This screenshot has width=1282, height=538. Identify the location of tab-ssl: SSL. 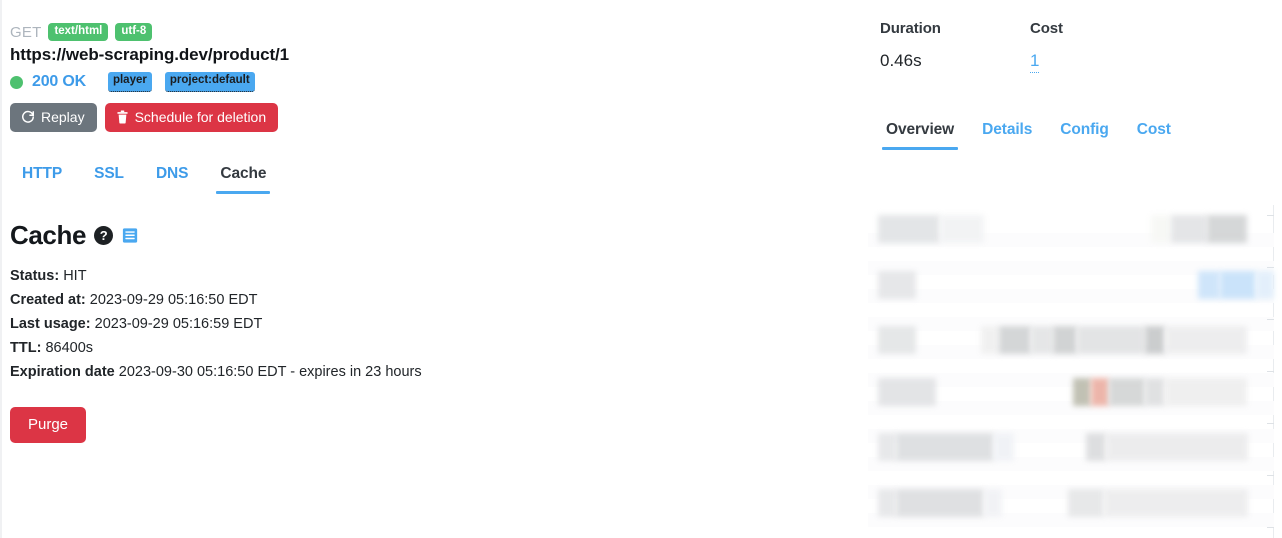
(109, 176).